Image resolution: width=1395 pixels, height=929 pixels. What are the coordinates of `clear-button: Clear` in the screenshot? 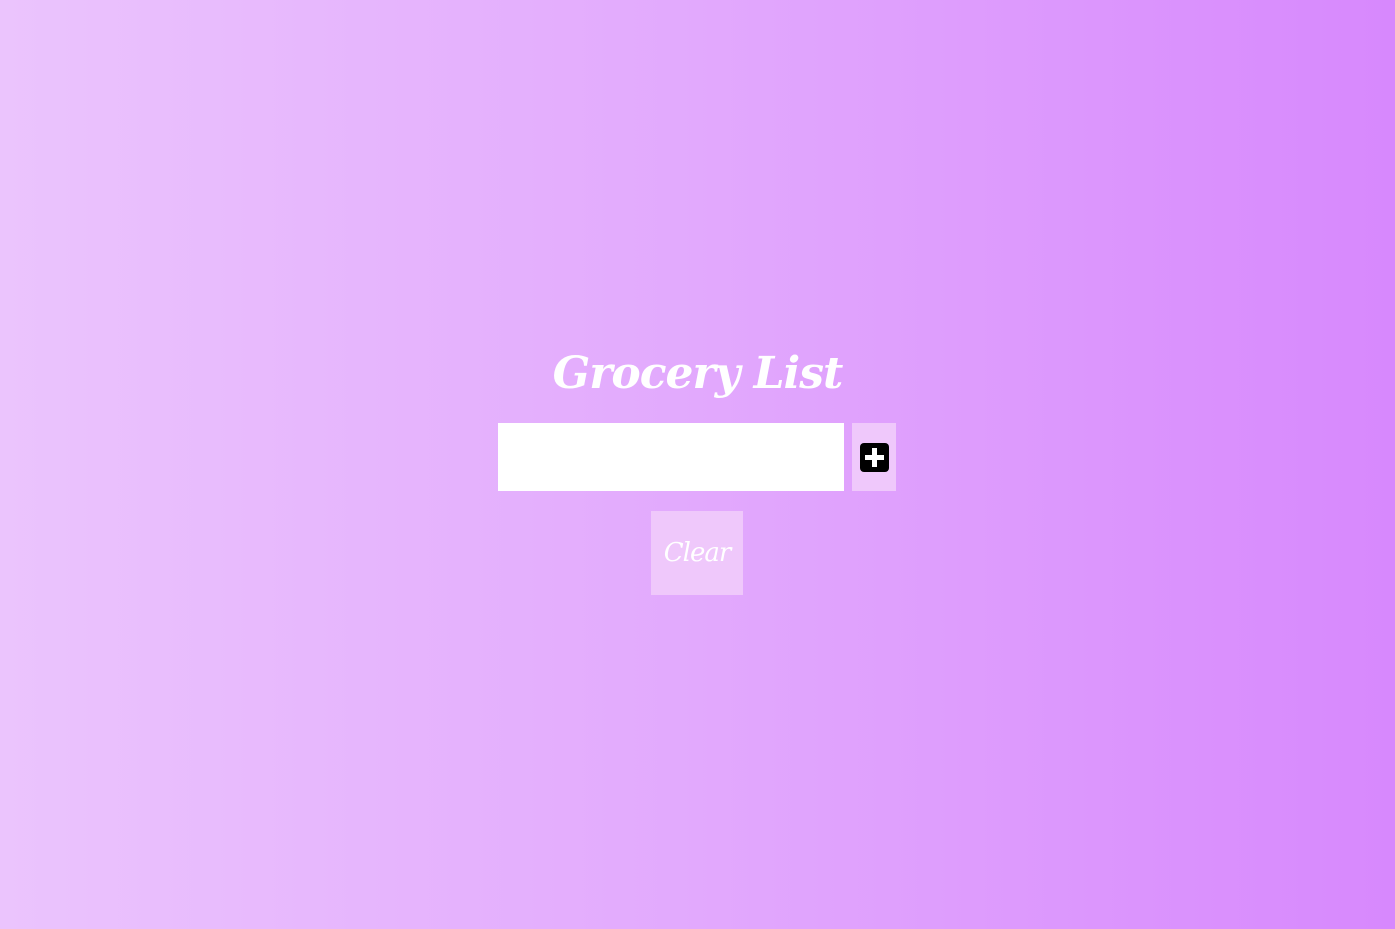 It's located at (697, 553).